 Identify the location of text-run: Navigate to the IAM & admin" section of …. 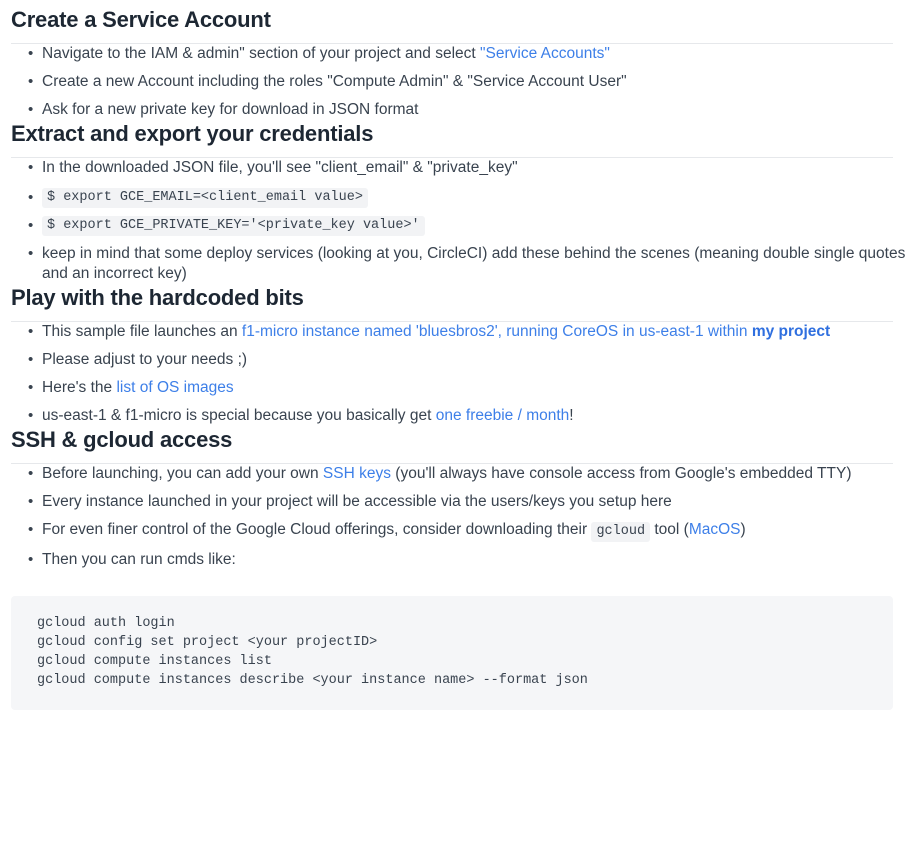
(261, 53).